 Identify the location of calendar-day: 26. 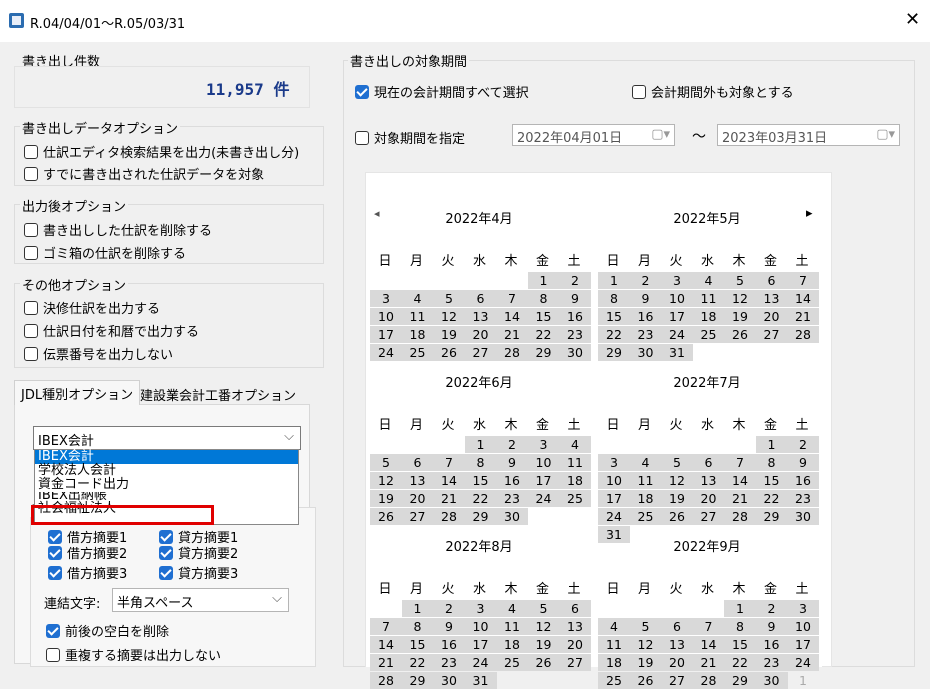
(740, 334).